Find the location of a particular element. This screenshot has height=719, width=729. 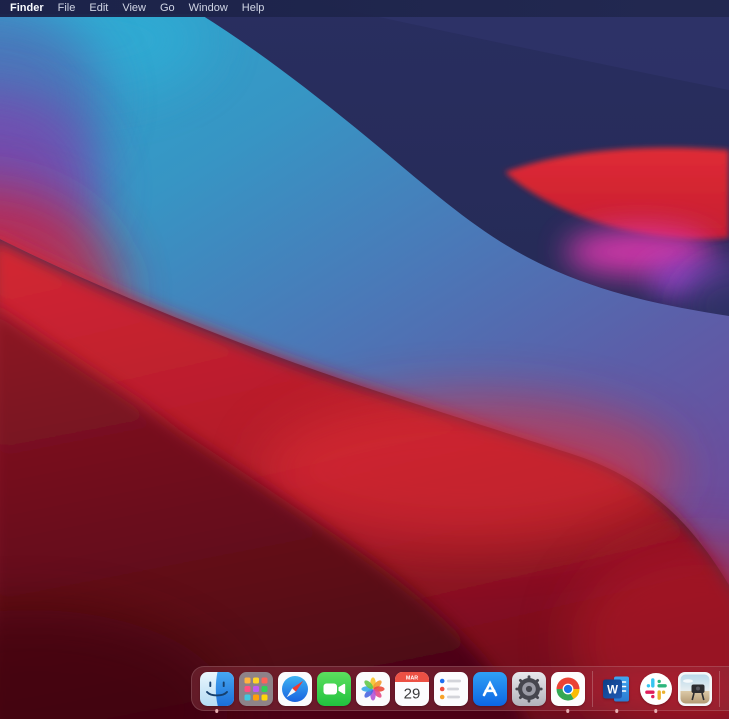

reminders-icon is located at coordinates (450, 688).